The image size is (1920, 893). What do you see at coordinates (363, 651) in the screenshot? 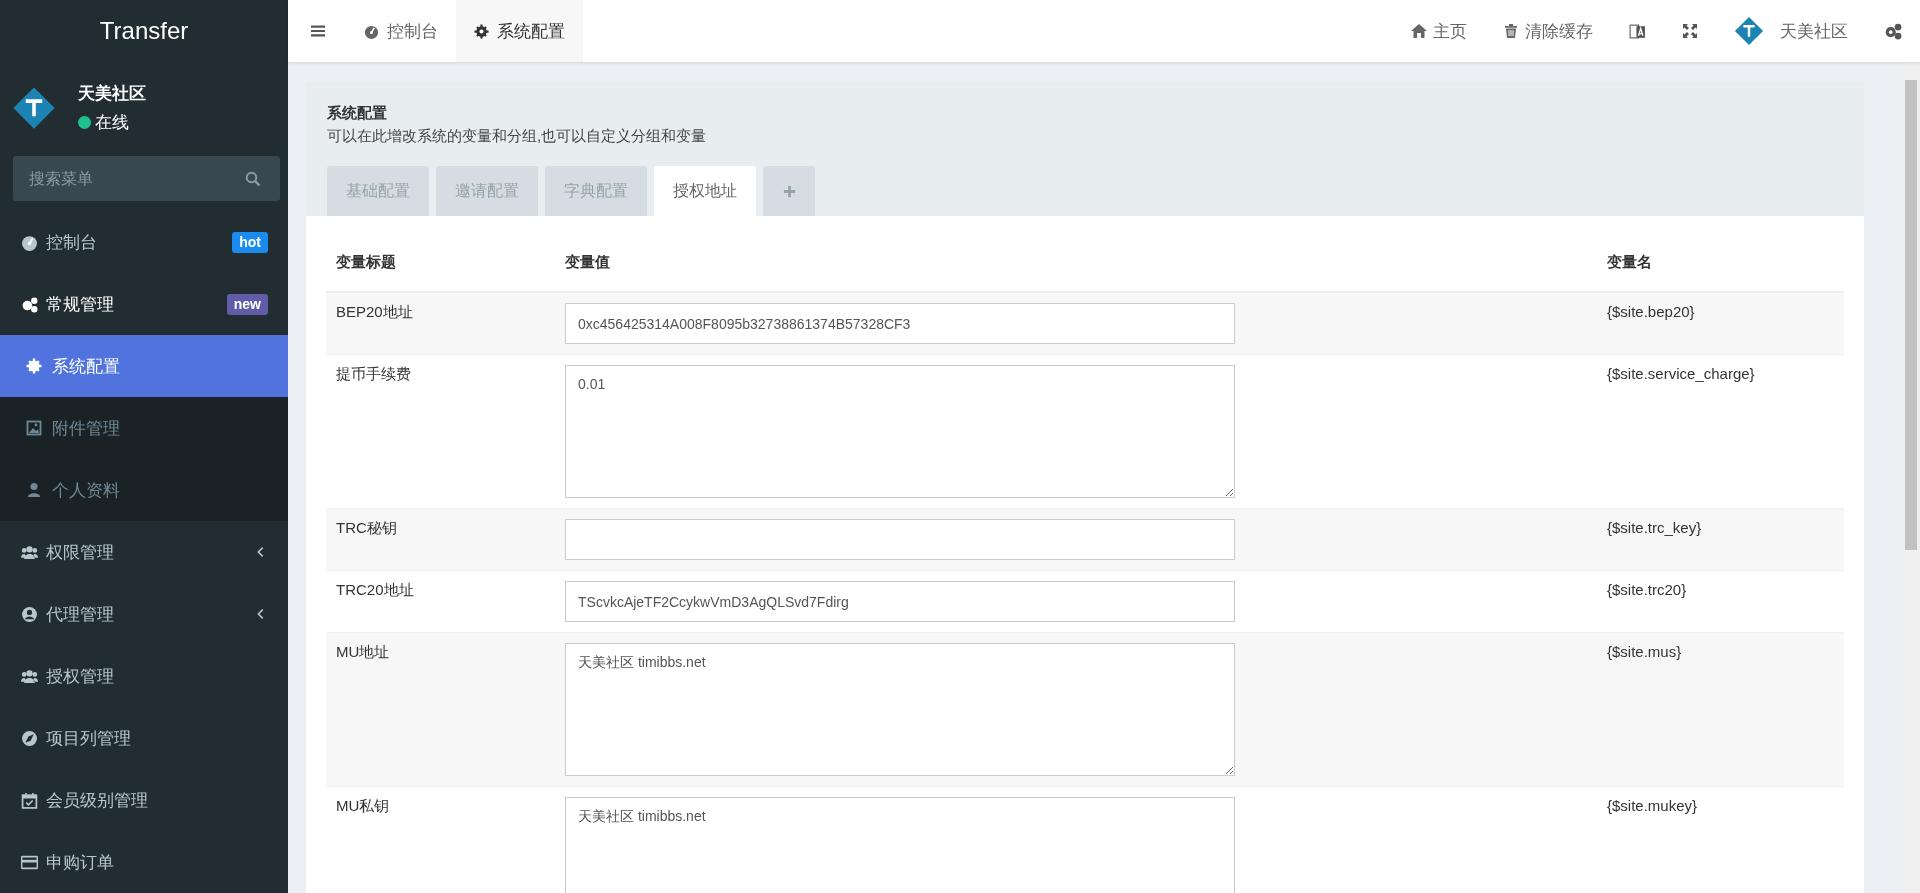
I see `variable-title: MU地址` at bounding box center [363, 651].